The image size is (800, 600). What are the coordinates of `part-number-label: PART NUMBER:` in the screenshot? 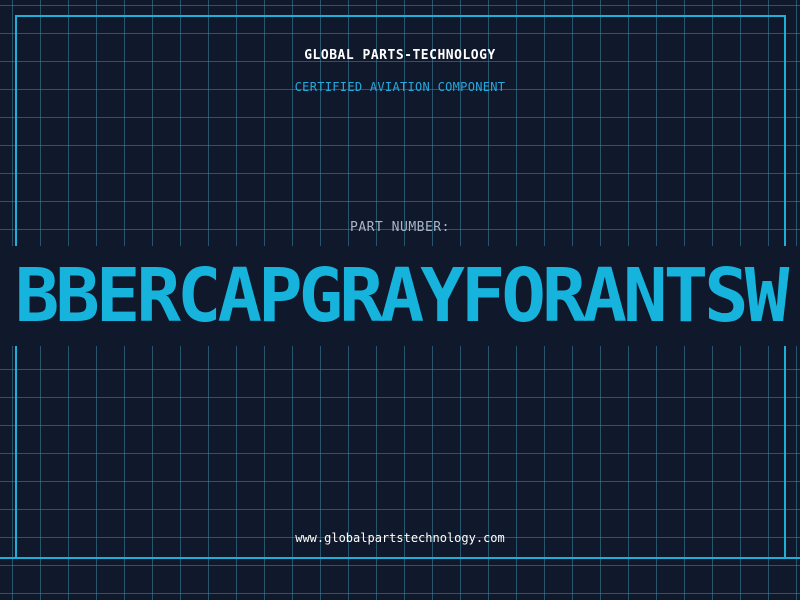 It's located at (400, 227).